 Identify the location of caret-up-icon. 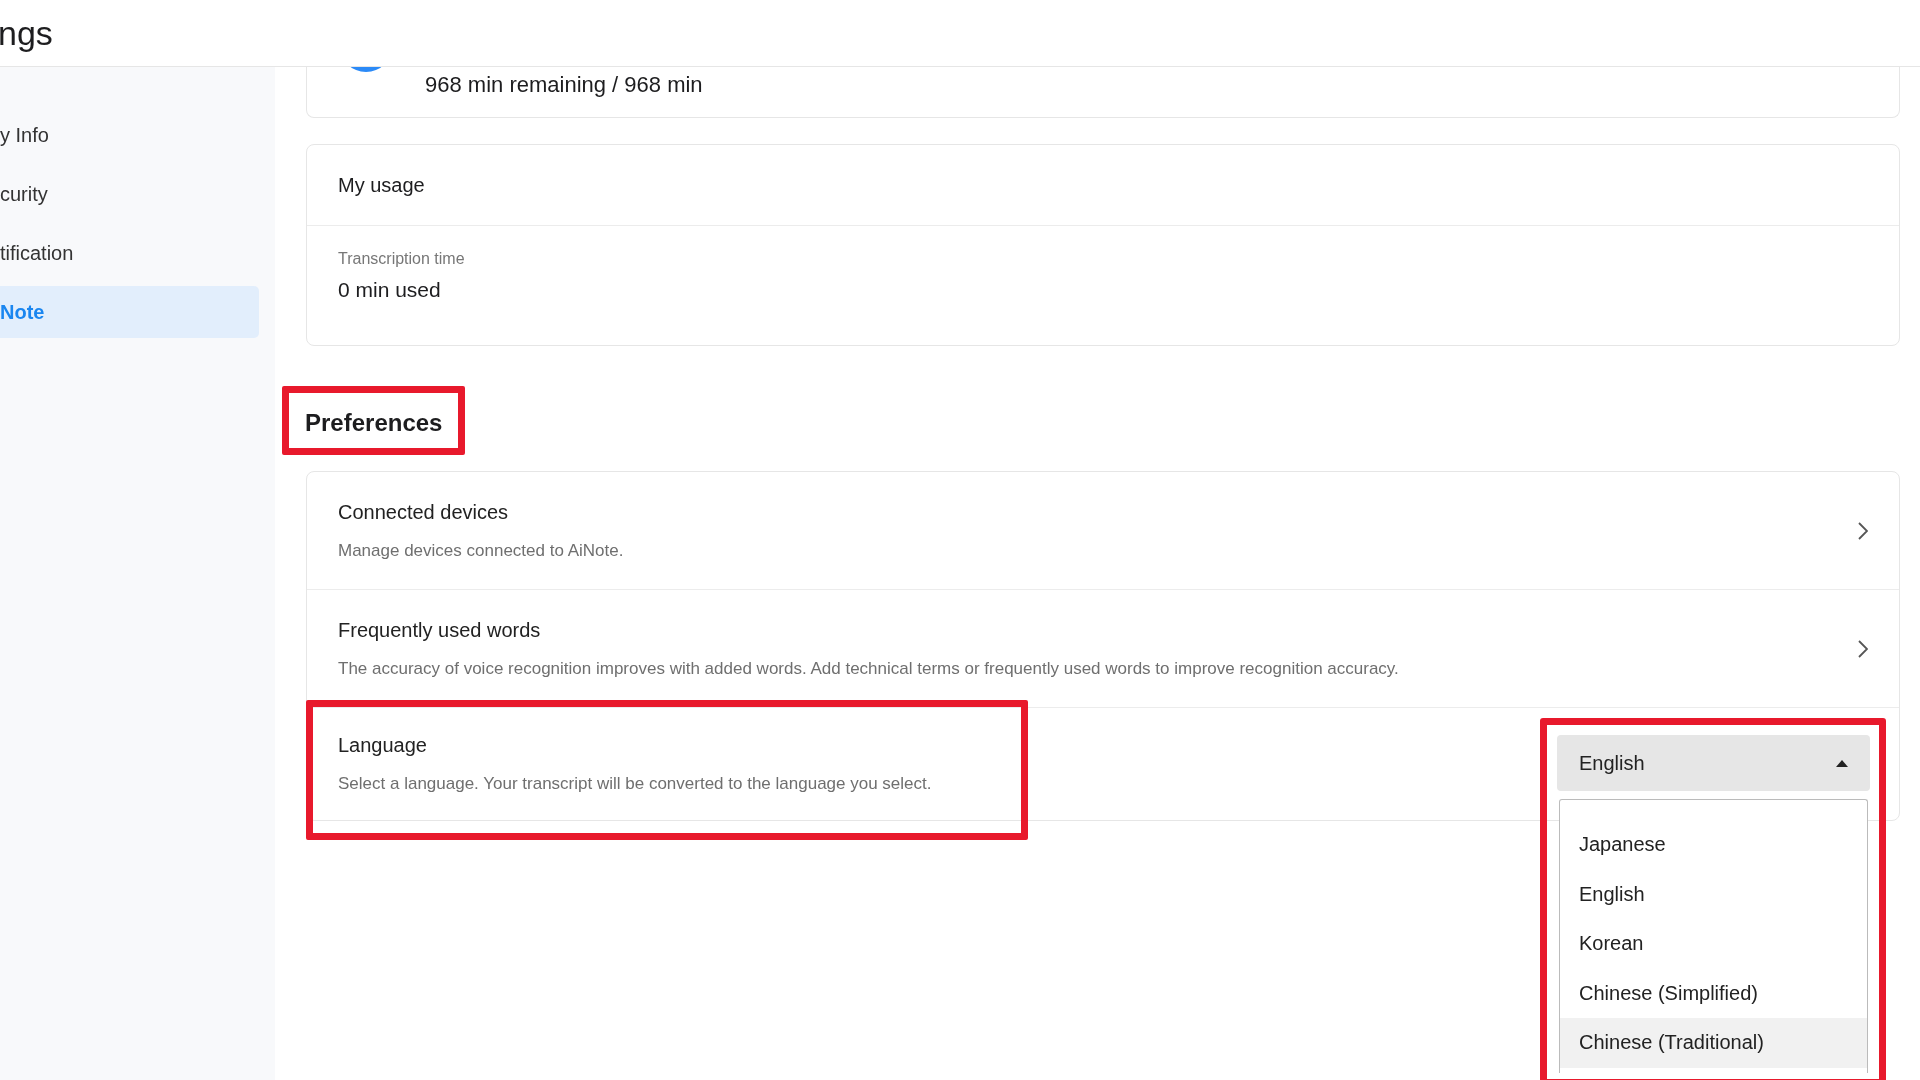
(1842, 763).